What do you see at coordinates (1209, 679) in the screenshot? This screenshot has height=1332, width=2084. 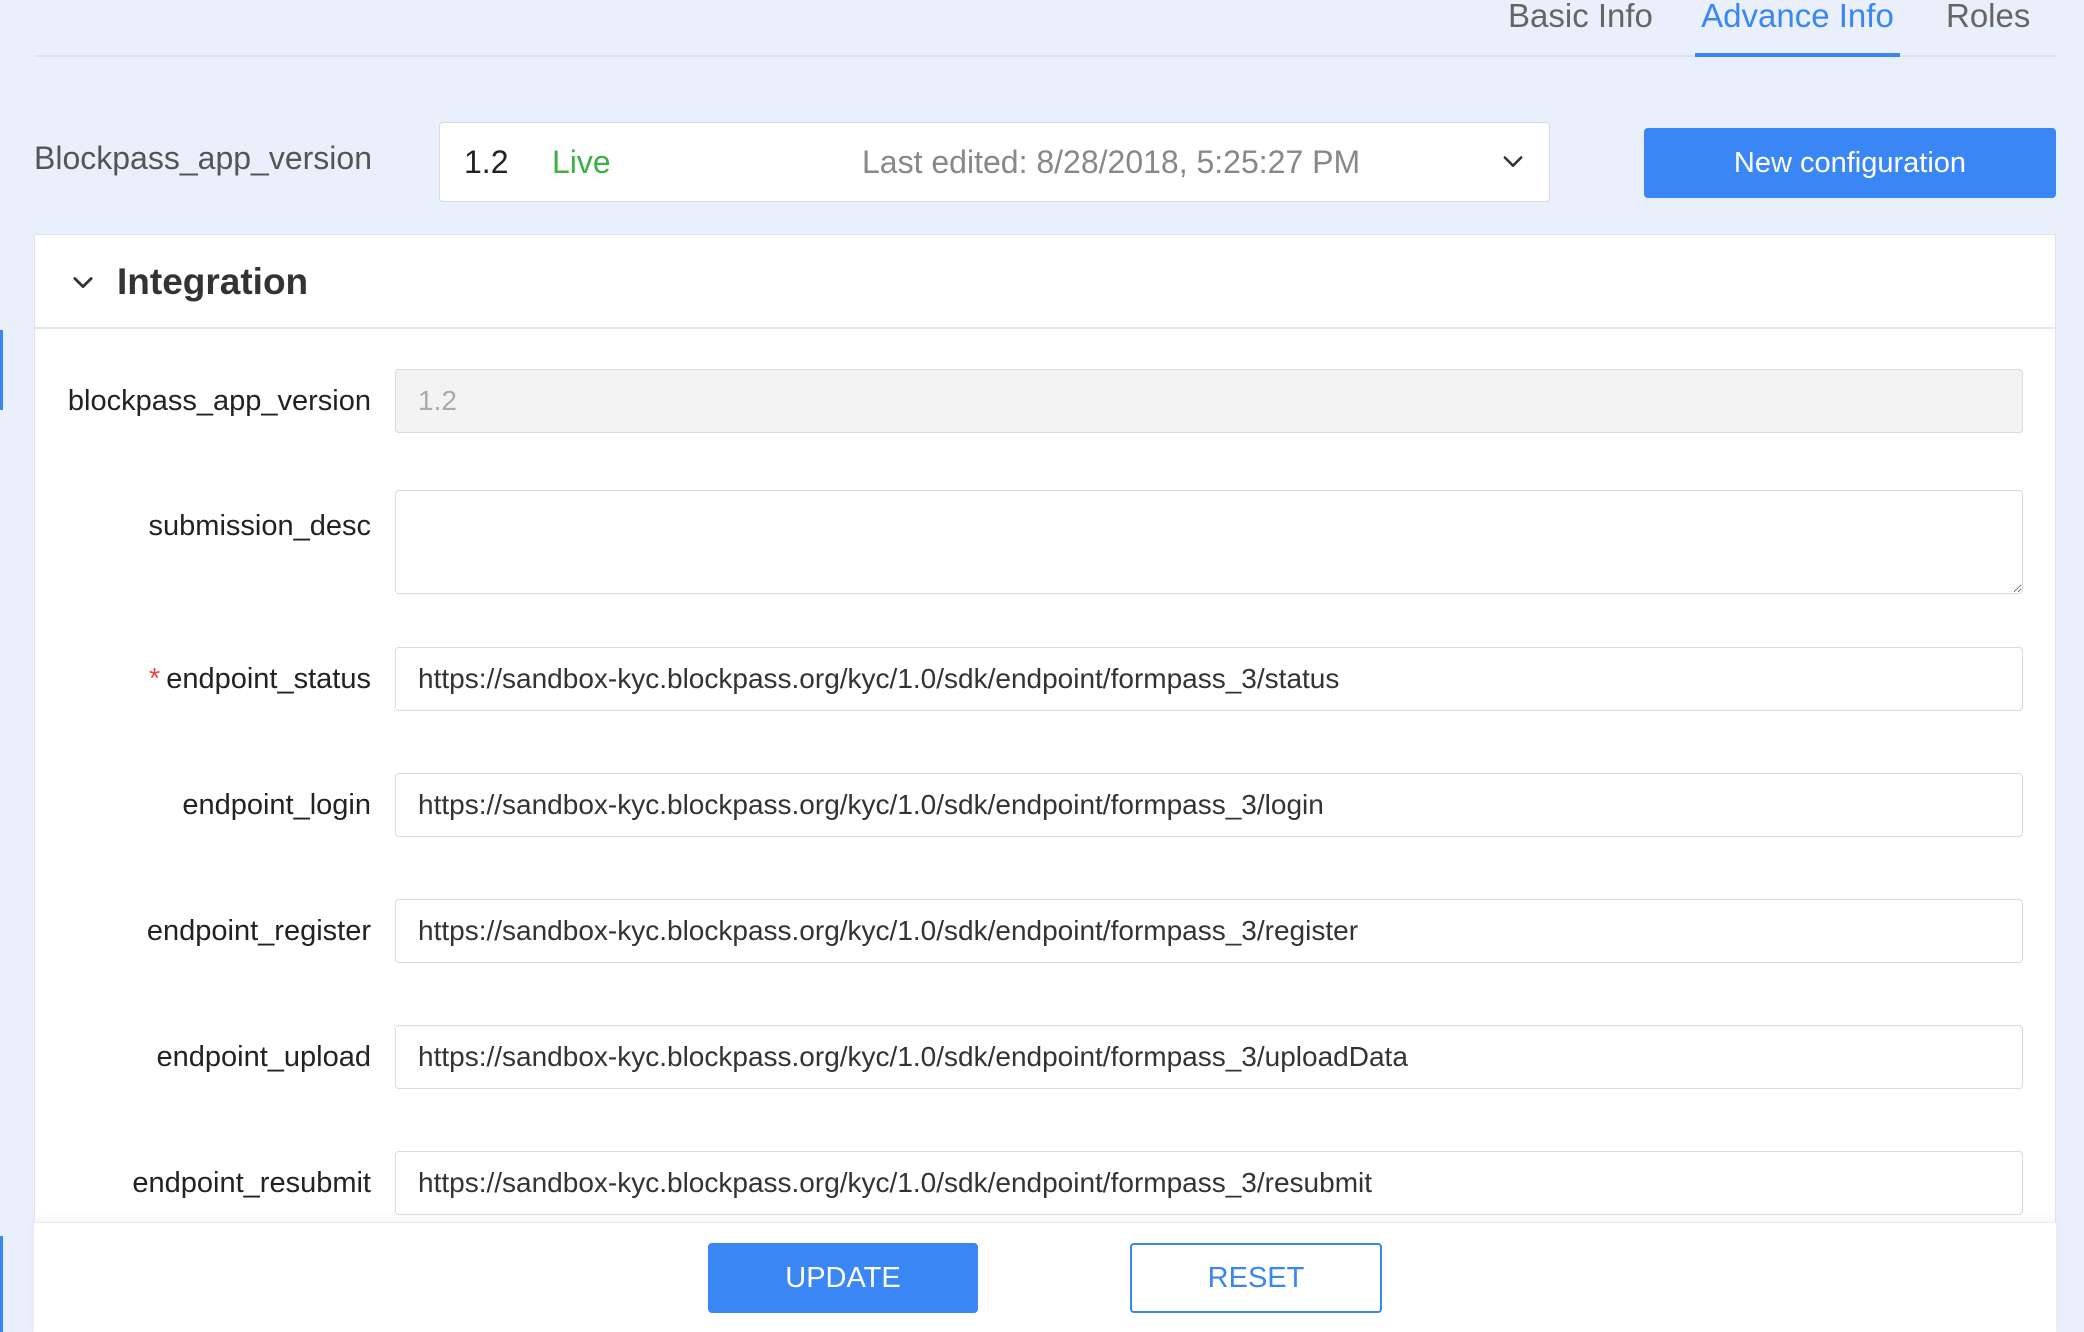 I see `endpoint-status-input` at bounding box center [1209, 679].